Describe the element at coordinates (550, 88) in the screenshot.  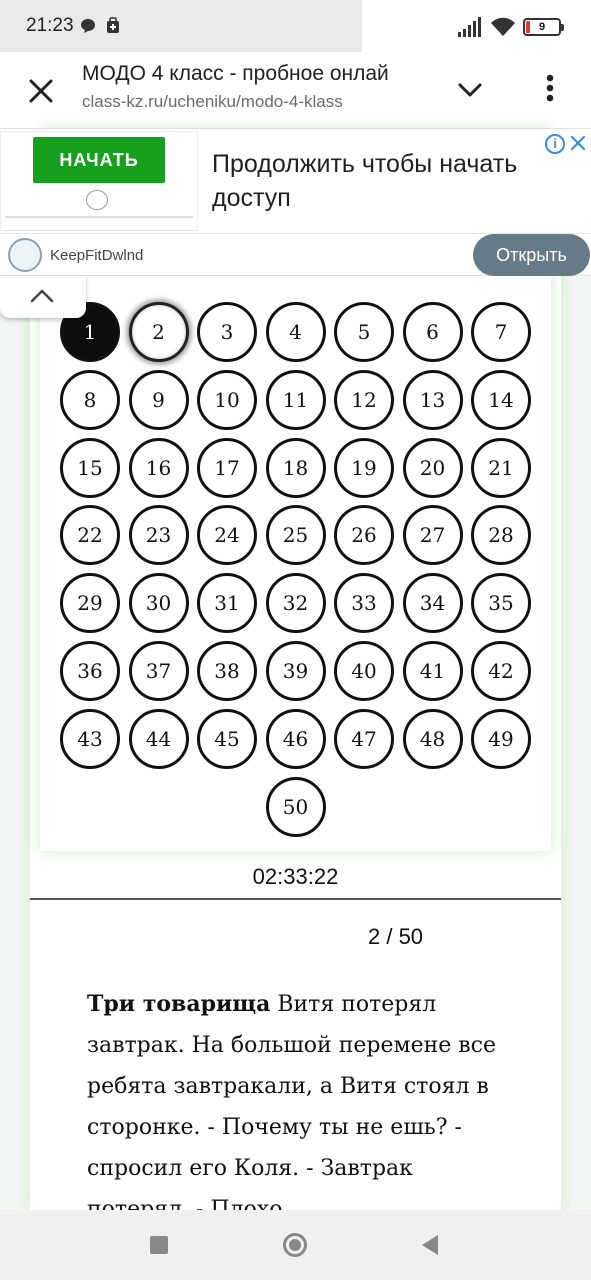
I see `more-options-icon` at that location.